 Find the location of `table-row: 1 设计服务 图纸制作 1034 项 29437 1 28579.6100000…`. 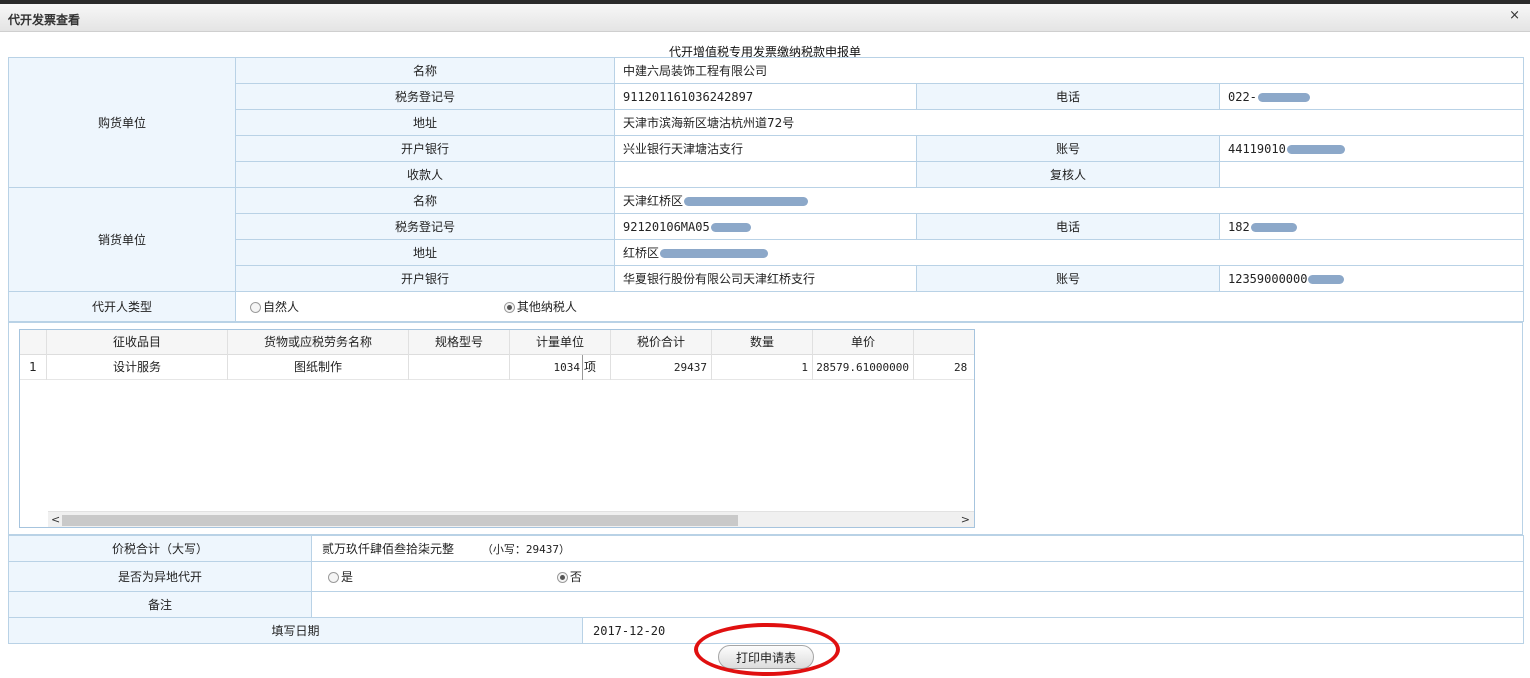

table-row: 1 设计服务 图纸制作 1034 项 29437 1 28579.6100000… is located at coordinates (497, 367).